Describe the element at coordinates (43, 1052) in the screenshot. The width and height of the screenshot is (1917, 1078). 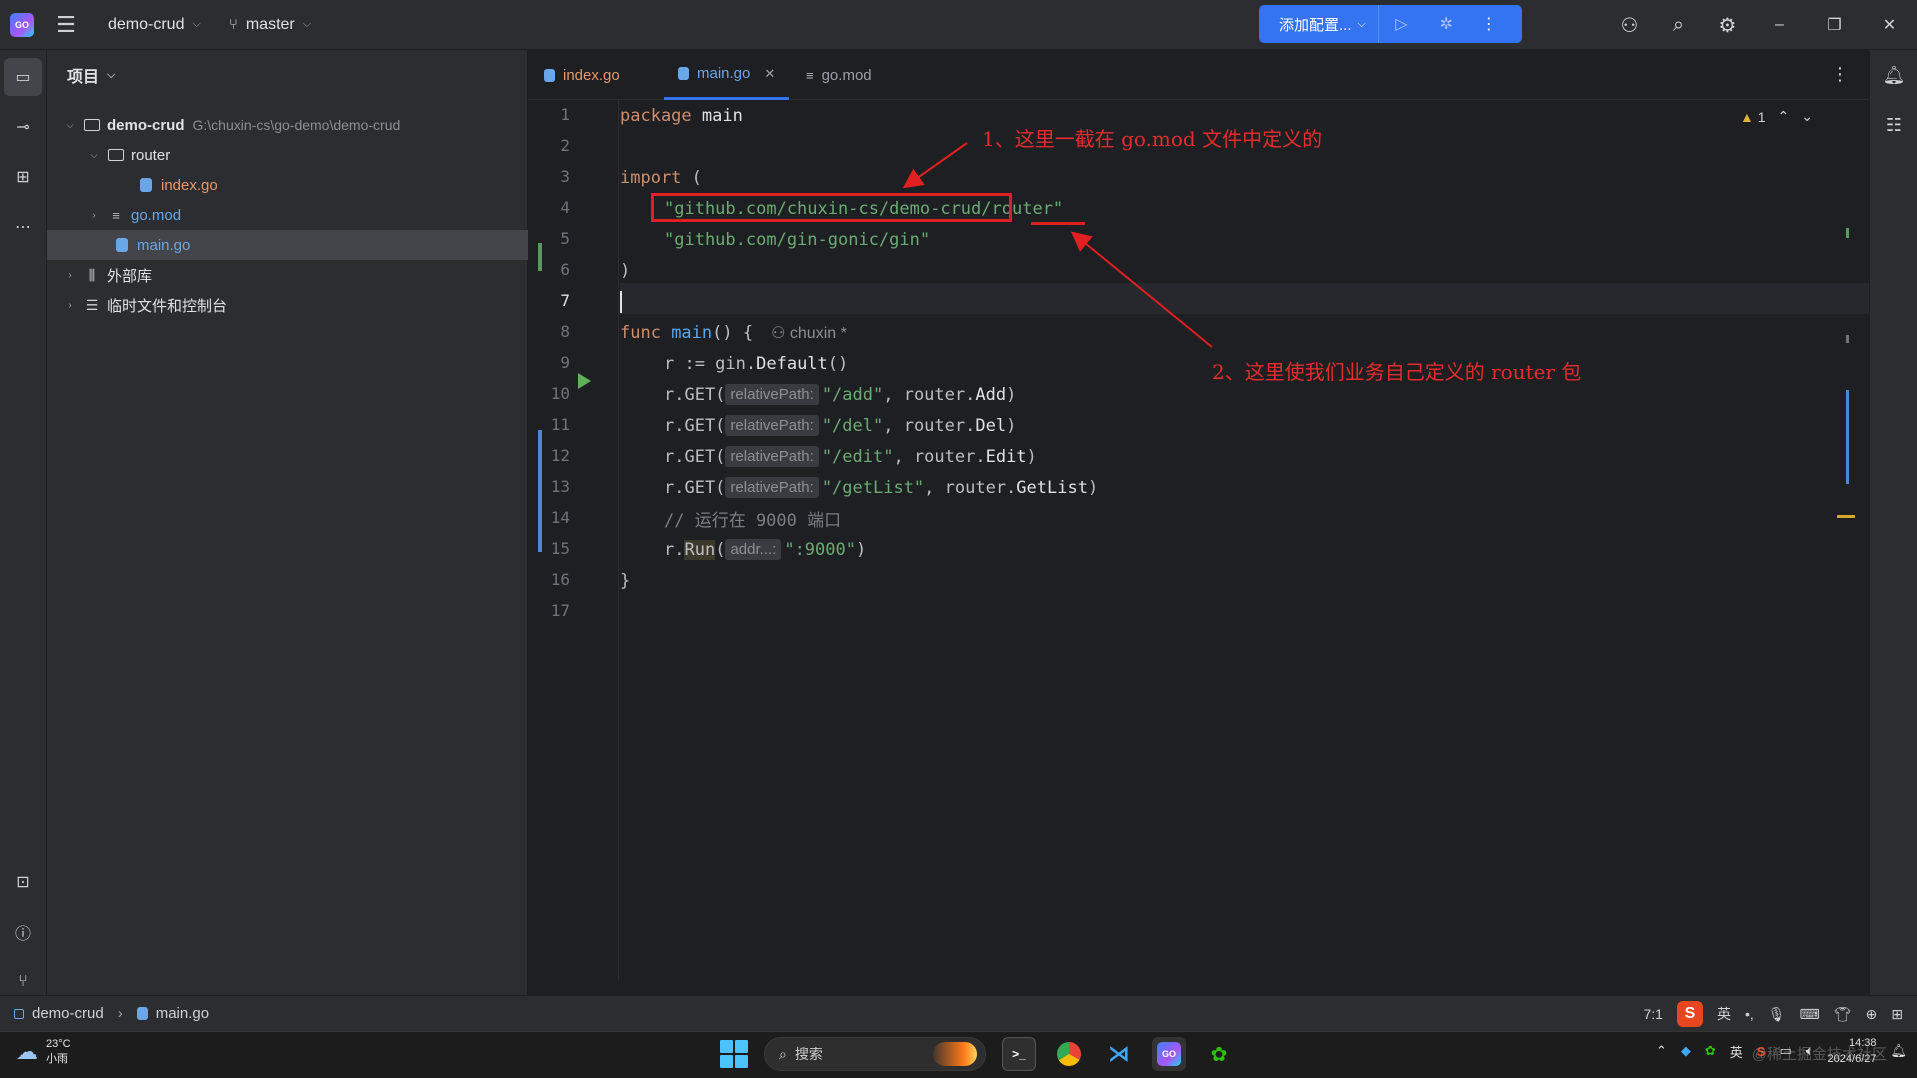
I see `weather-widget: ☁ 23°C 小雨` at that location.